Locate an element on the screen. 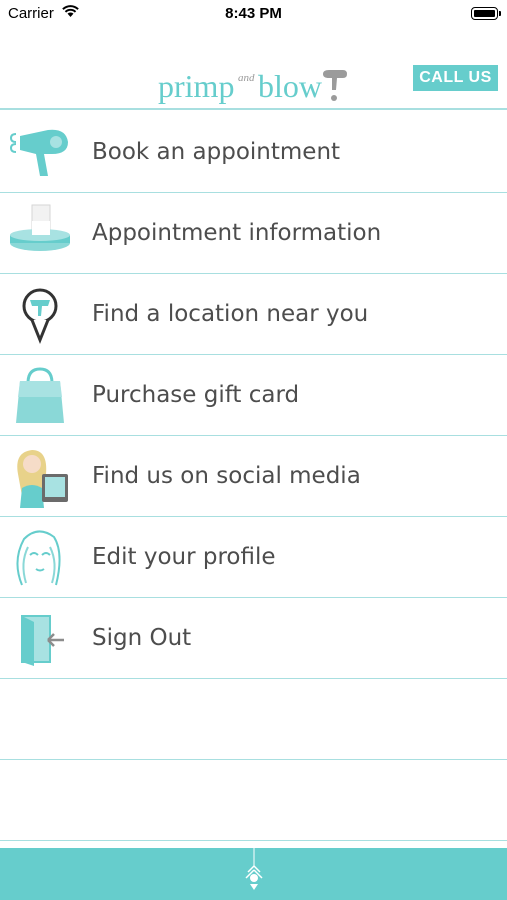  clock: 8:43 PM is located at coordinates (253, 13).